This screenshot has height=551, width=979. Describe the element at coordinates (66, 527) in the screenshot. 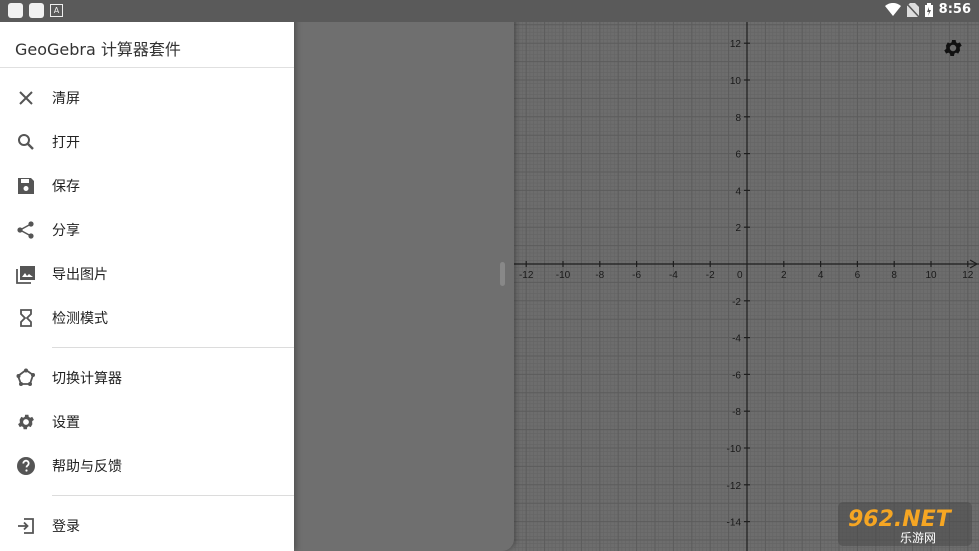

I see `menu-item-label: 登录` at that location.